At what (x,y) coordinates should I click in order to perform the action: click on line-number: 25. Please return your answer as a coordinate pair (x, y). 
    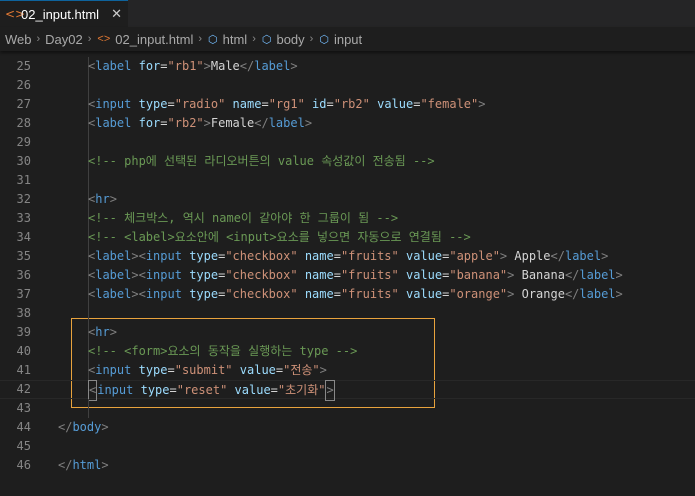
    Looking at the image, I should click on (23, 66).